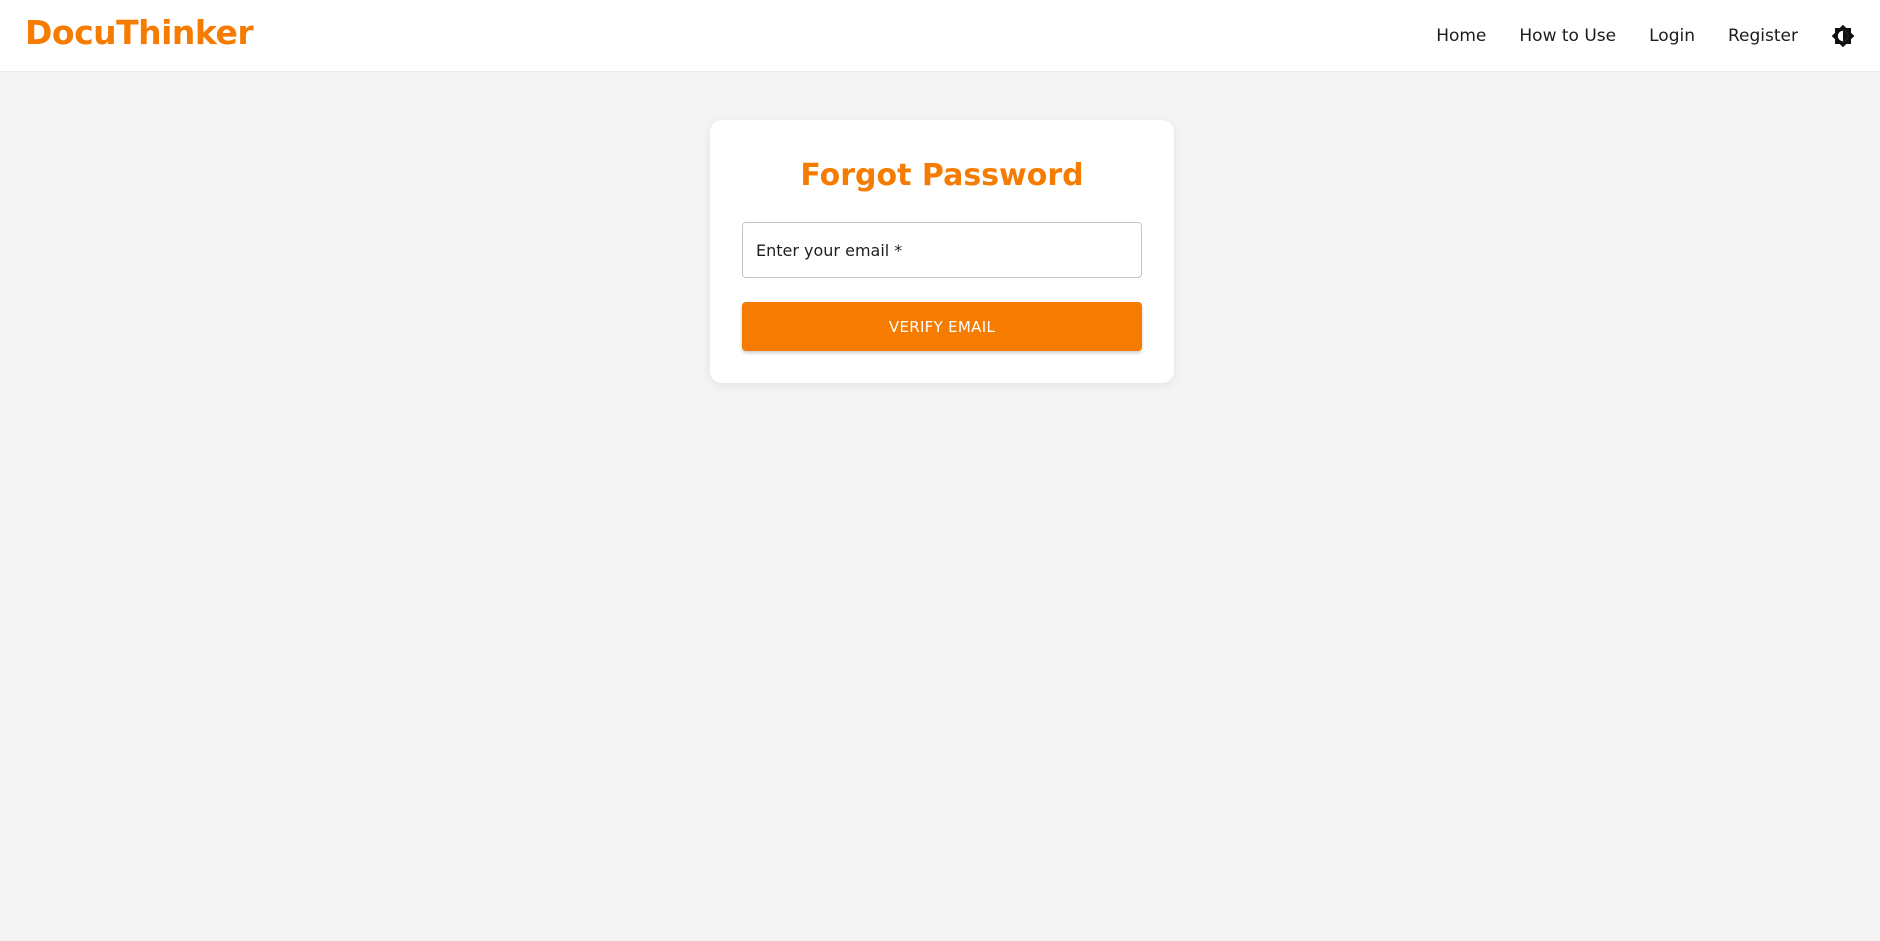 The height and width of the screenshot is (941, 1880). I want to click on page-title: Forgot Password, so click(942, 175).